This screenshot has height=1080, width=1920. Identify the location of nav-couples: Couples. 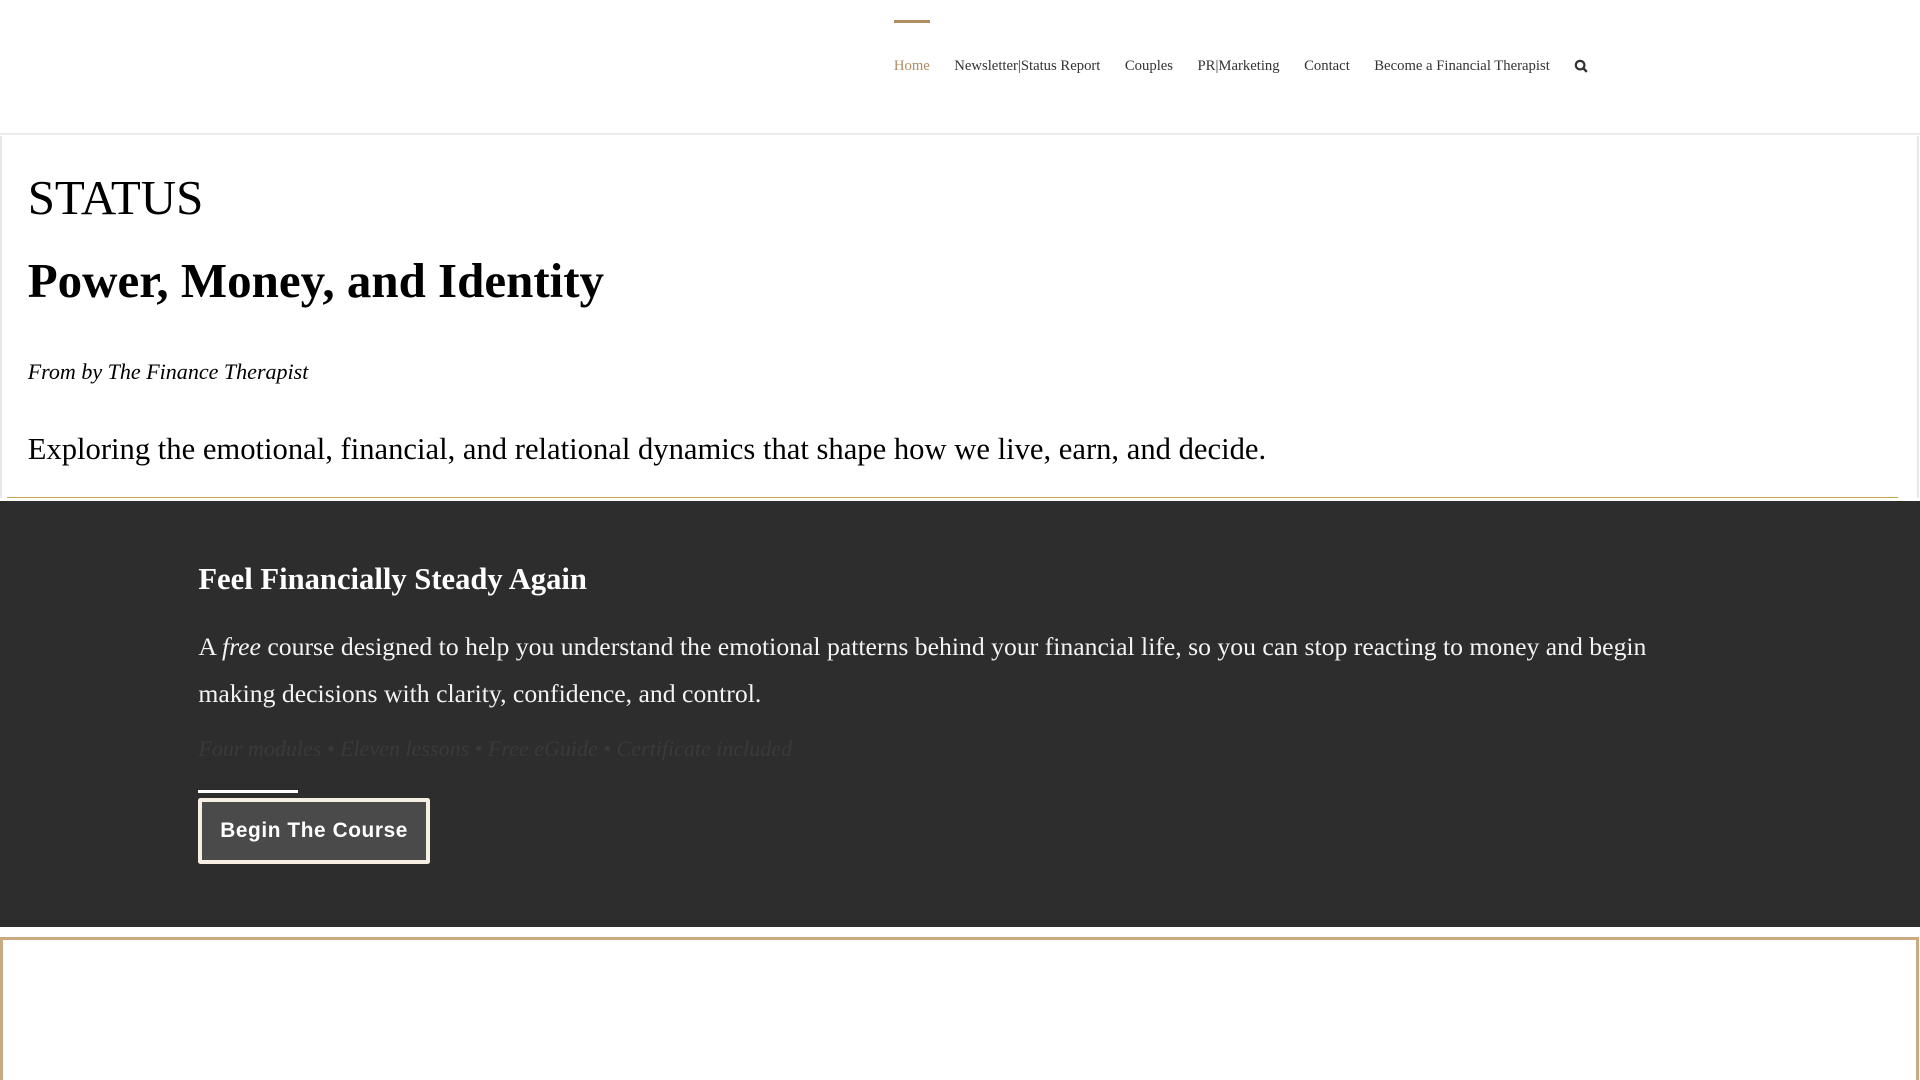
(1149, 66).